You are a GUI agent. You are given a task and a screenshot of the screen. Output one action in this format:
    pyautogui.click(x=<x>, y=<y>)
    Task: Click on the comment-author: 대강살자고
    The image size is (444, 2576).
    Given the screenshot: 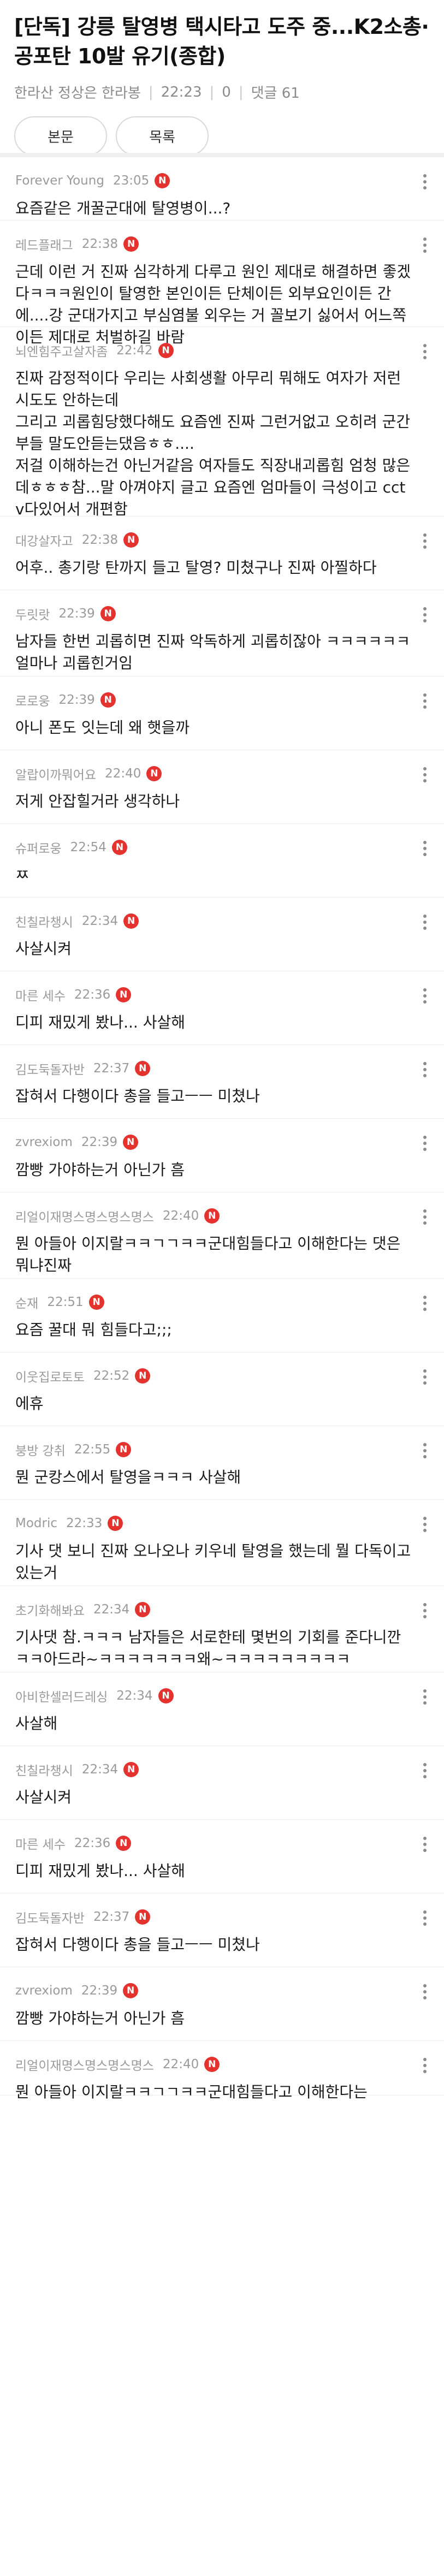 What is the action you would take?
    pyautogui.click(x=44, y=540)
    